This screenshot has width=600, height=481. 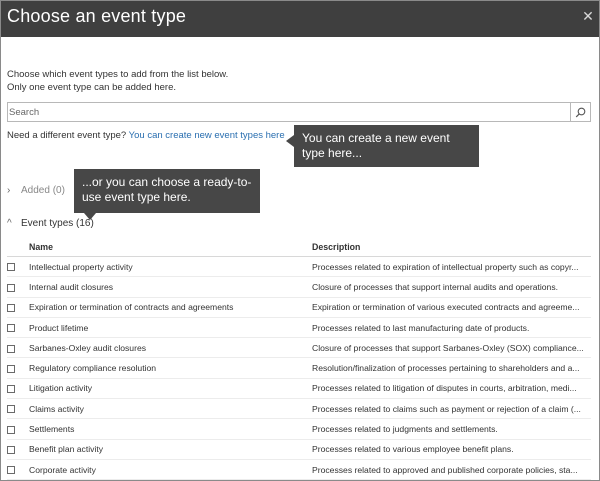 I want to click on table-header-row: Name Description, so click(x=299, y=247).